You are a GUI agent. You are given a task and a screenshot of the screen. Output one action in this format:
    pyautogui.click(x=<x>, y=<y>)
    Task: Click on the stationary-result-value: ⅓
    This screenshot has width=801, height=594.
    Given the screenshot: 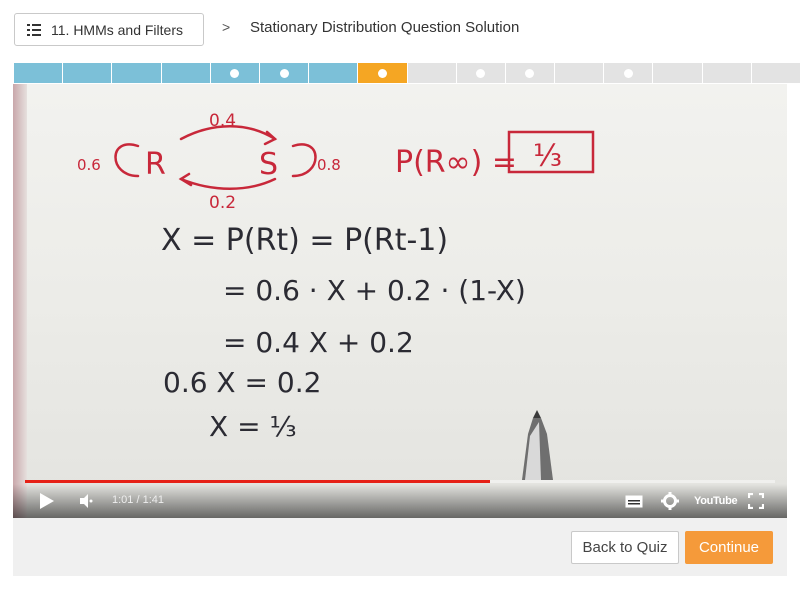 What is the action you would take?
    pyautogui.click(x=547, y=156)
    